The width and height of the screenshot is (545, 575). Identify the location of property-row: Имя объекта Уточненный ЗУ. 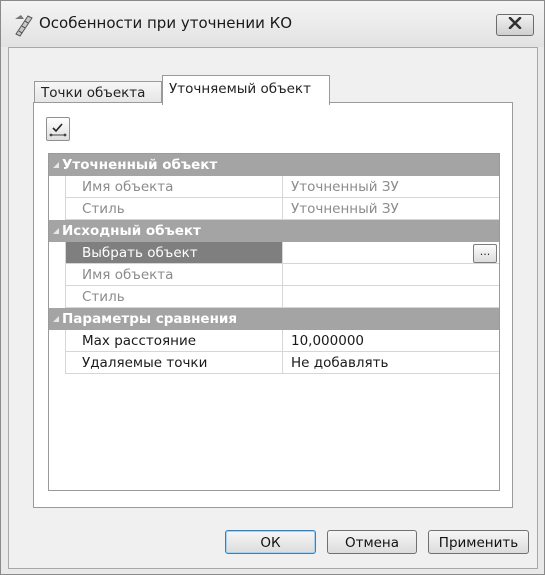
(274, 187).